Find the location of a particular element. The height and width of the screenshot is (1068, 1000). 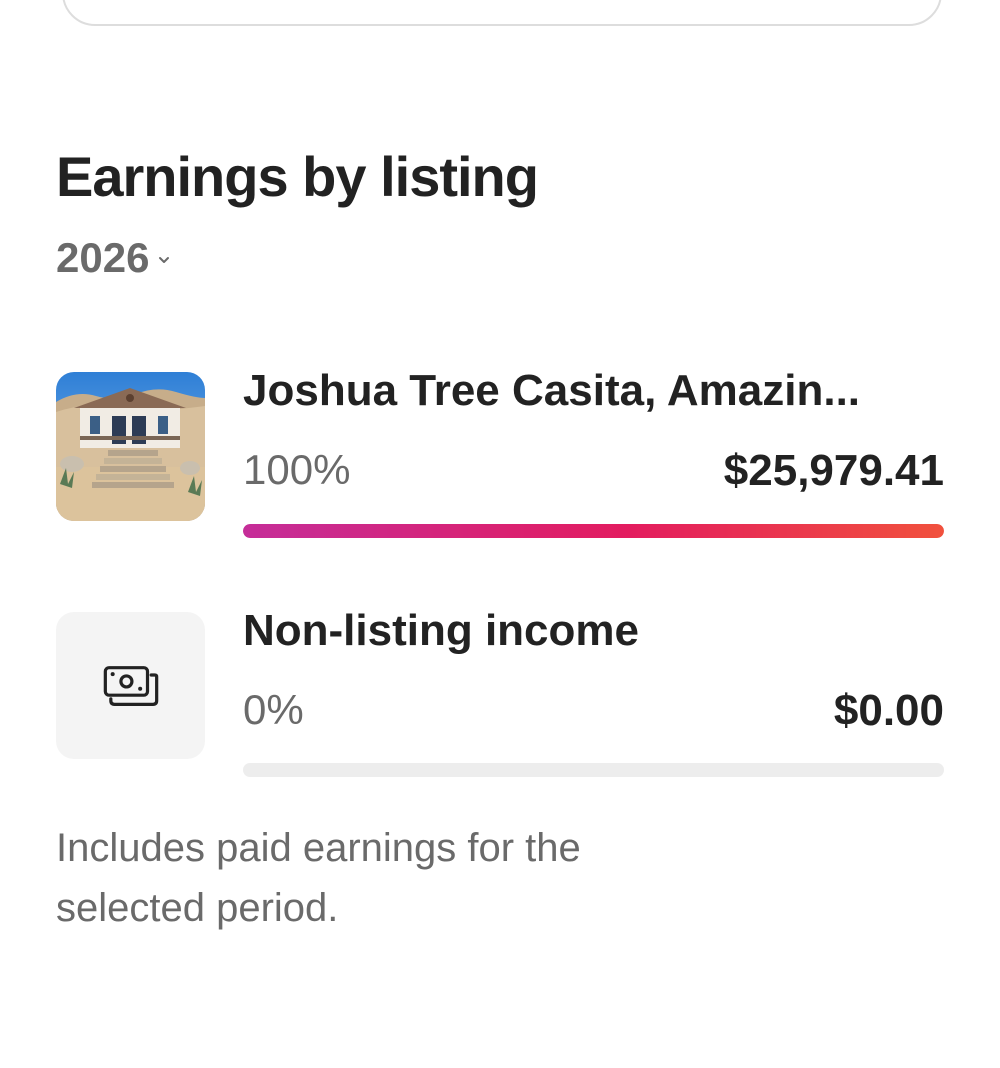

listing-amount: $0.00 is located at coordinates (888, 710).